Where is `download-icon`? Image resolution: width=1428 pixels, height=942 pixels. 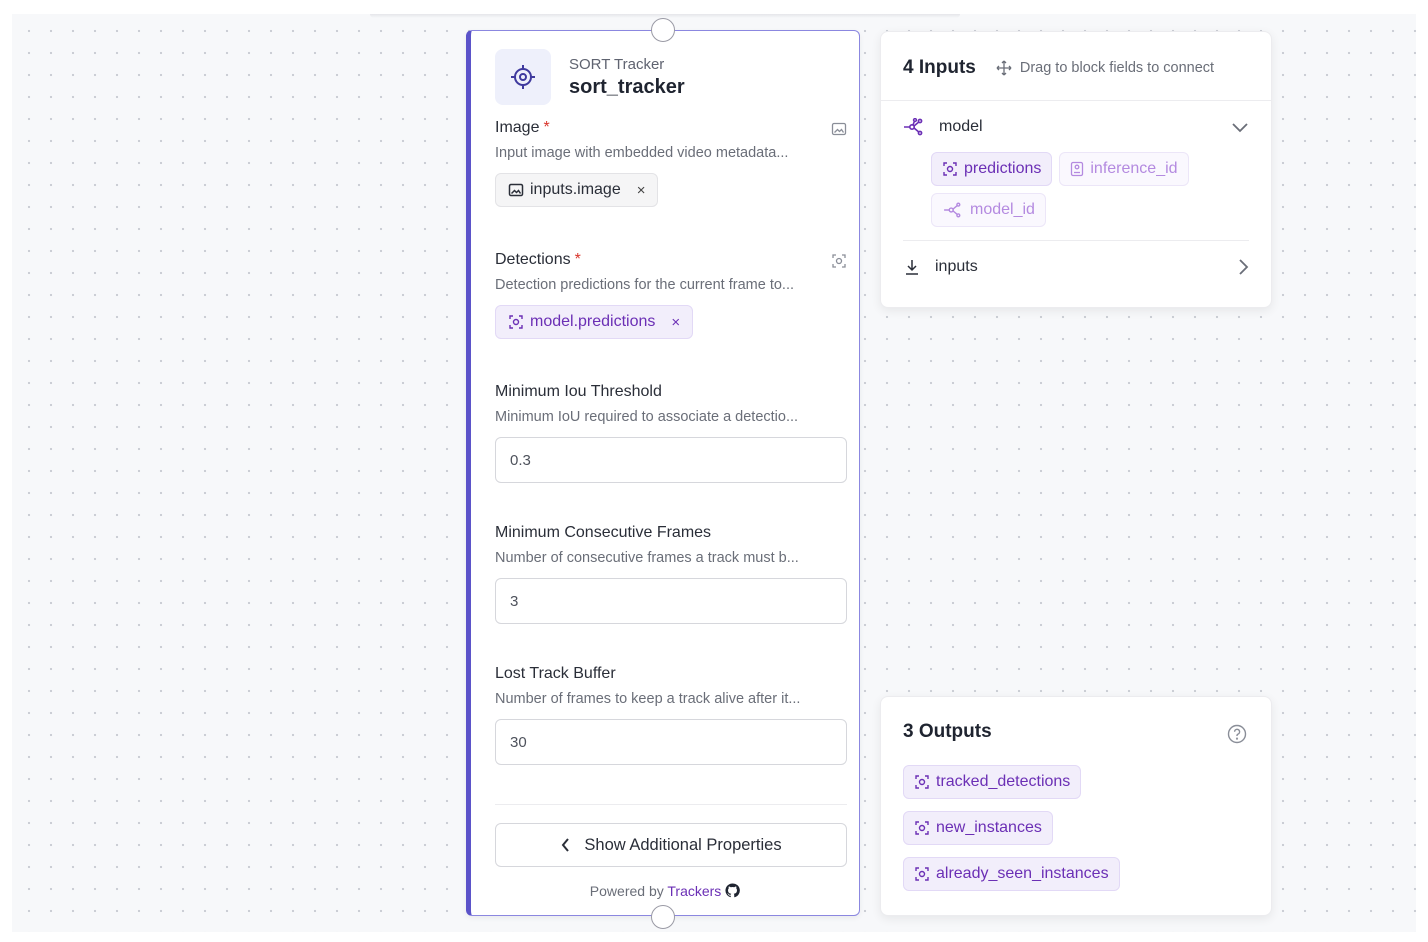 download-icon is located at coordinates (912, 267).